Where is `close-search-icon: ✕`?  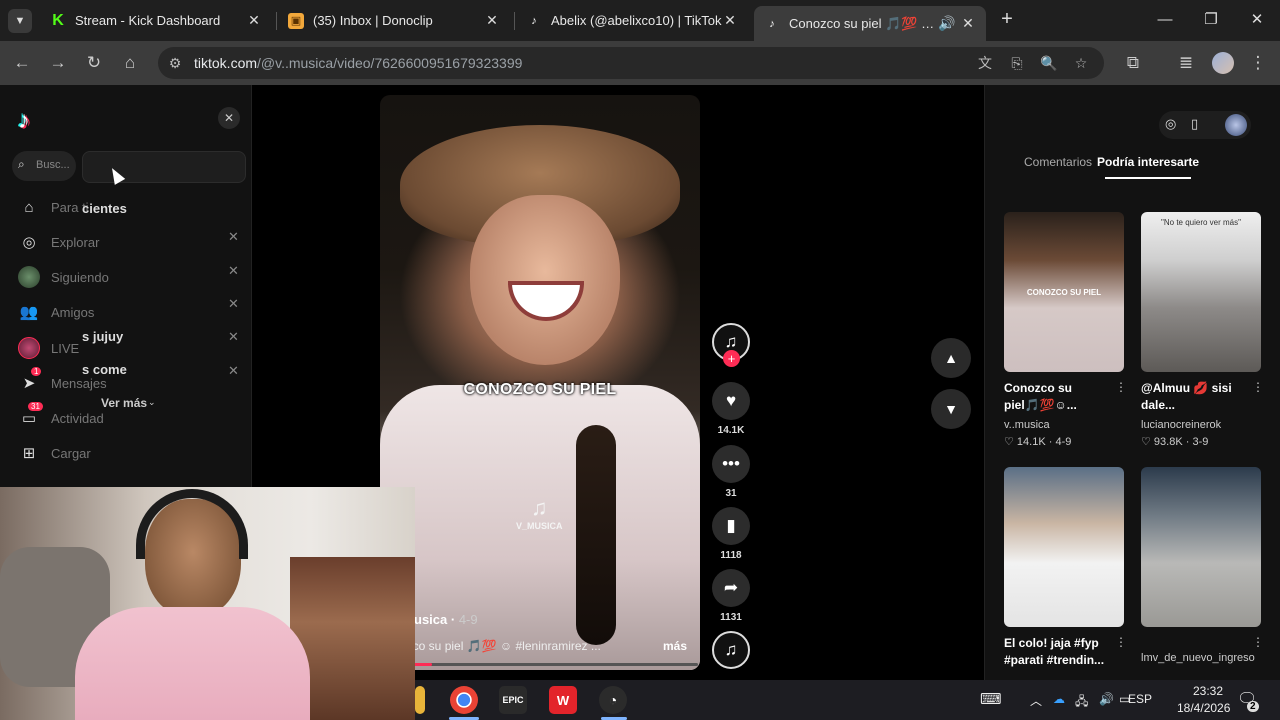
close-search-icon: ✕ is located at coordinates (229, 118).